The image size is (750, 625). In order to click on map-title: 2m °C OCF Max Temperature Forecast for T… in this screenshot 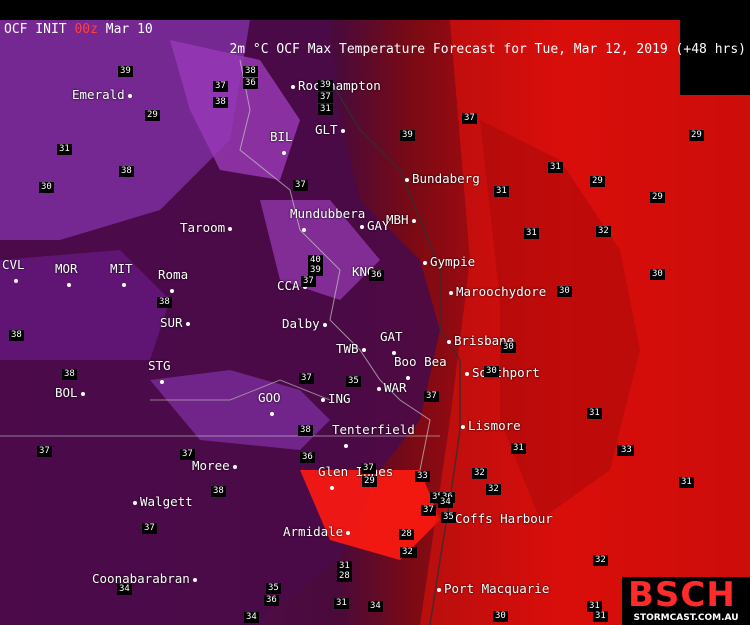, I will do `click(487, 49)`.